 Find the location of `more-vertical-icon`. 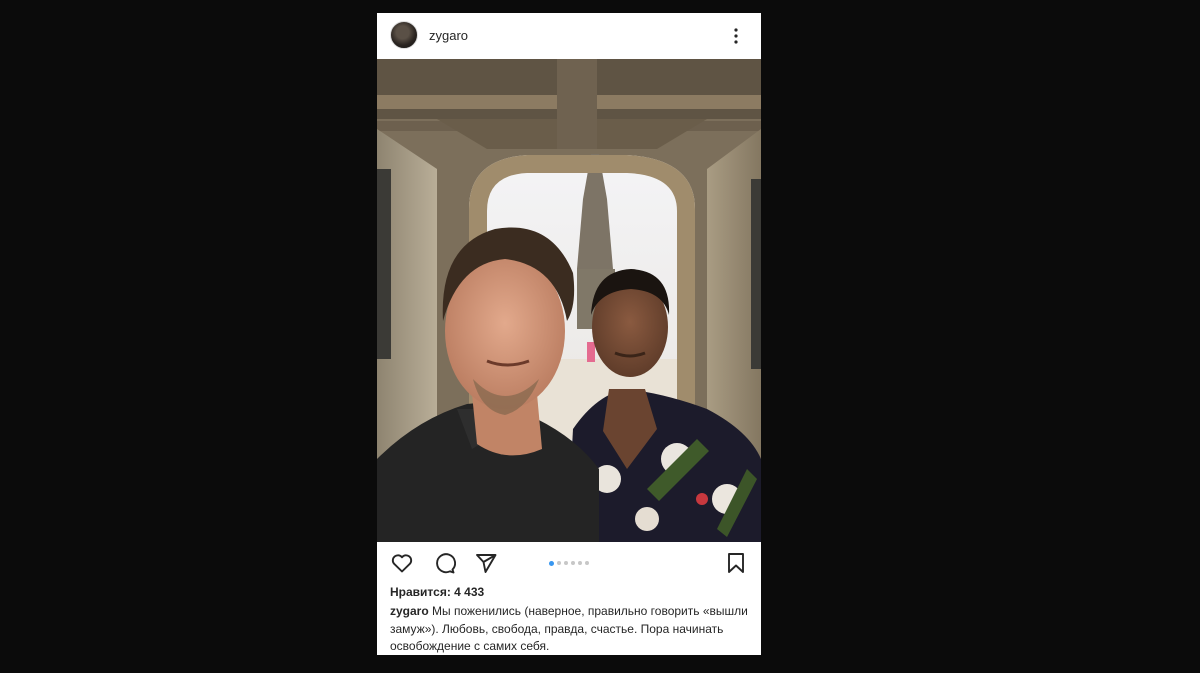

more-vertical-icon is located at coordinates (736, 36).